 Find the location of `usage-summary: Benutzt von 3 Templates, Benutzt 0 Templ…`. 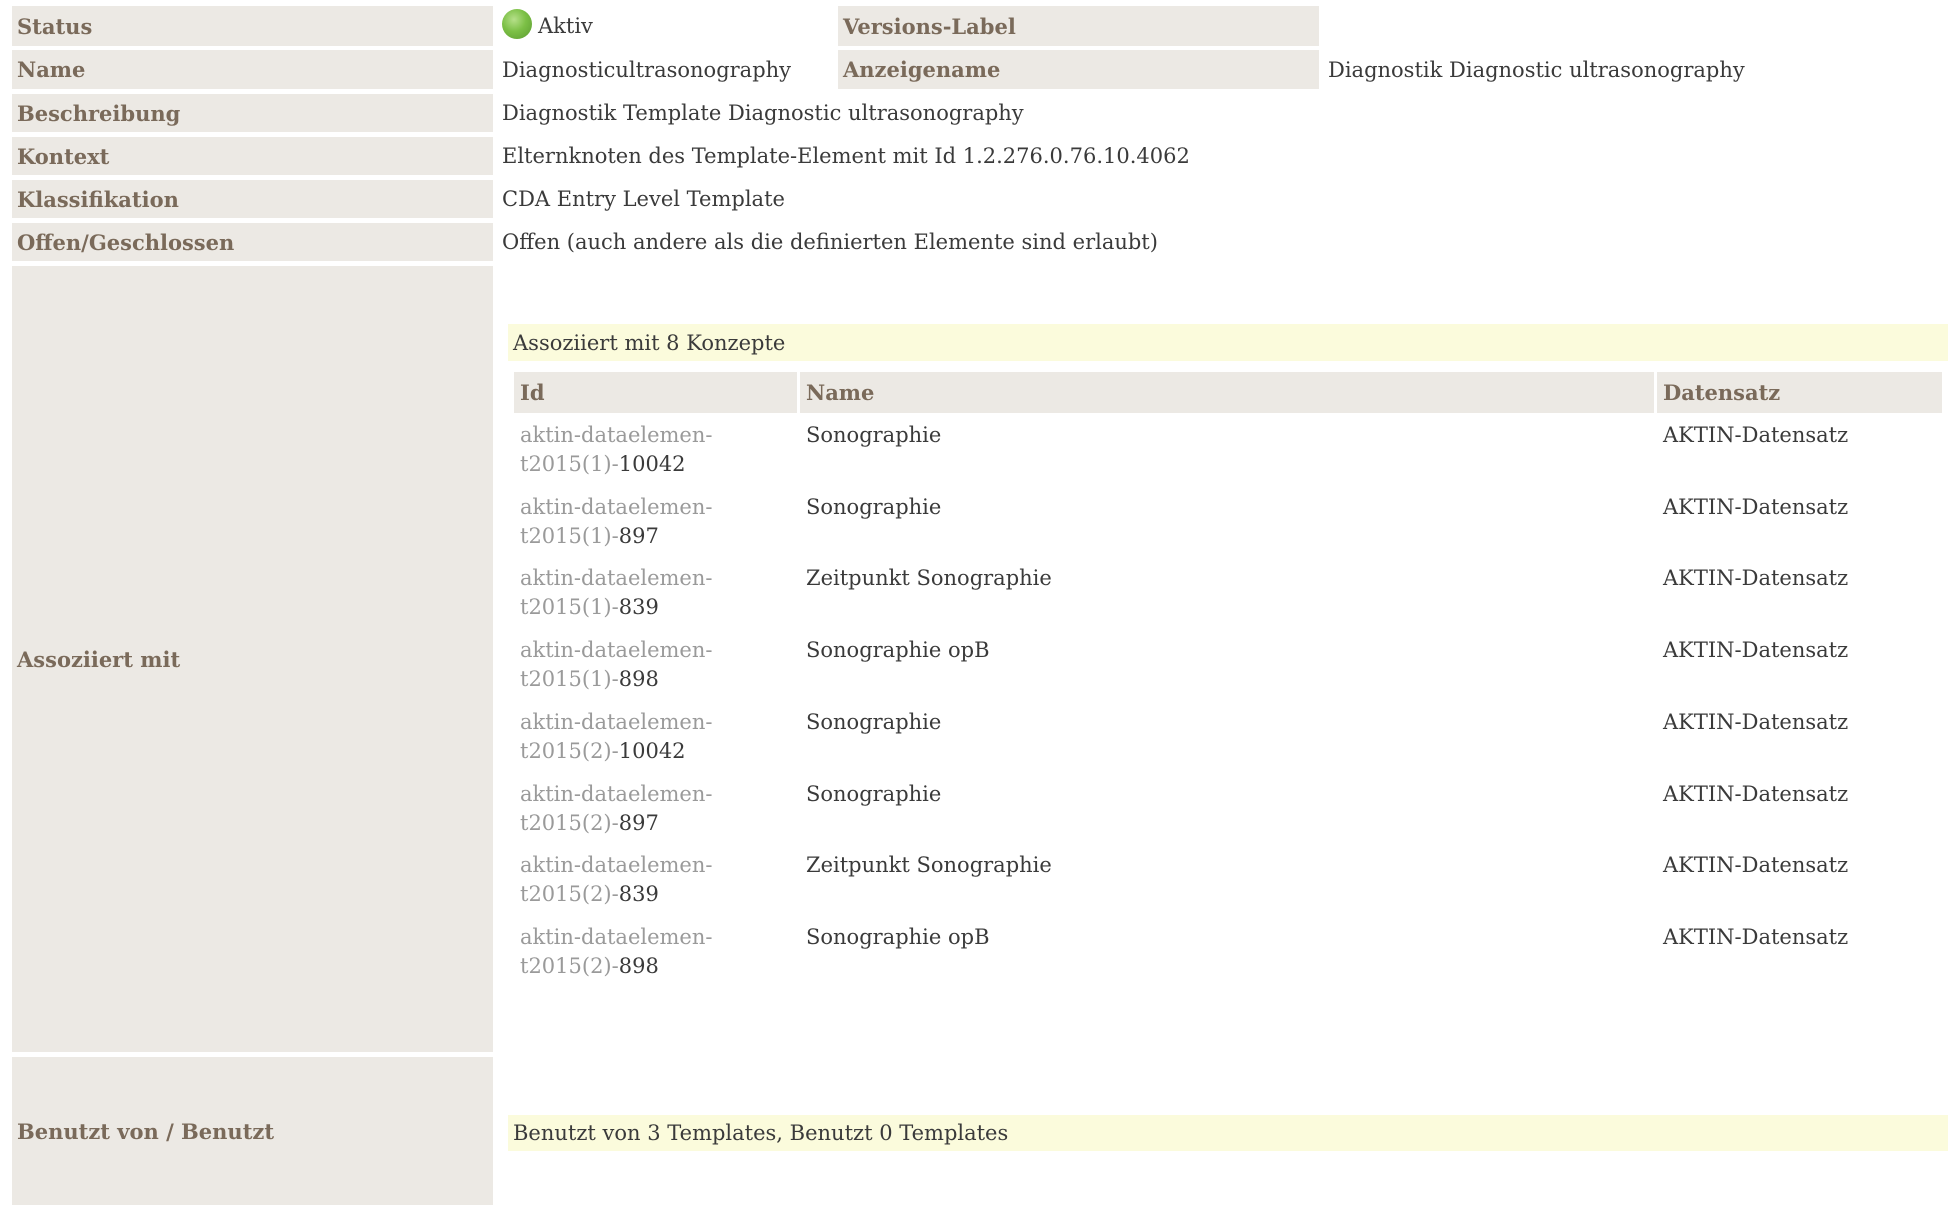

usage-summary: Benutzt von 3 Templates, Benutzt 0 Templ… is located at coordinates (1228, 1133).